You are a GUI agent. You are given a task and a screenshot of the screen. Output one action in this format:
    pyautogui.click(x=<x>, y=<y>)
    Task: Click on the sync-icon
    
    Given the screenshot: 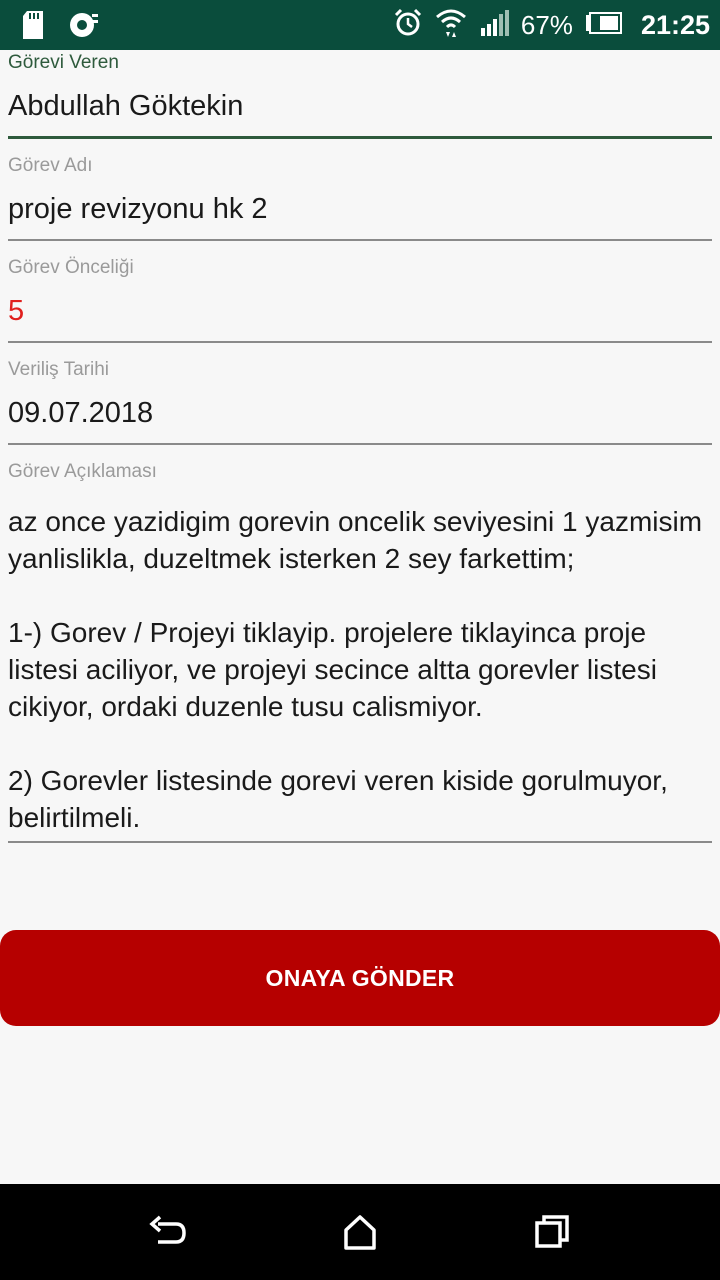 What is the action you would take?
    pyautogui.click(x=84, y=27)
    